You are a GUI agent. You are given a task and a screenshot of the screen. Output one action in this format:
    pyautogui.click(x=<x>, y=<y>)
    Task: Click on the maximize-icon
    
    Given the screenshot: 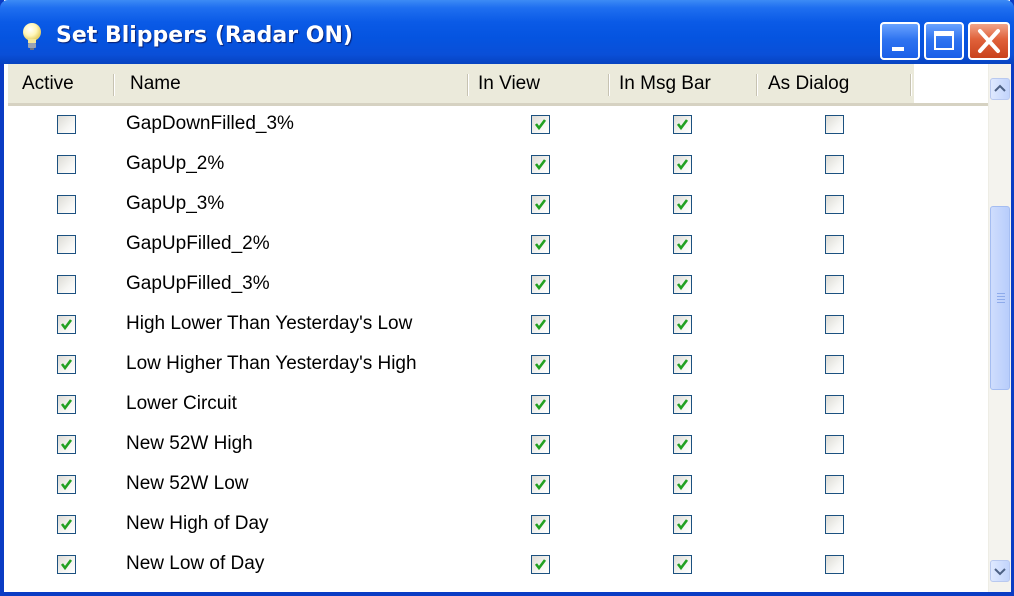 What is the action you would take?
    pyautogui.click(x=944, y=40)
    